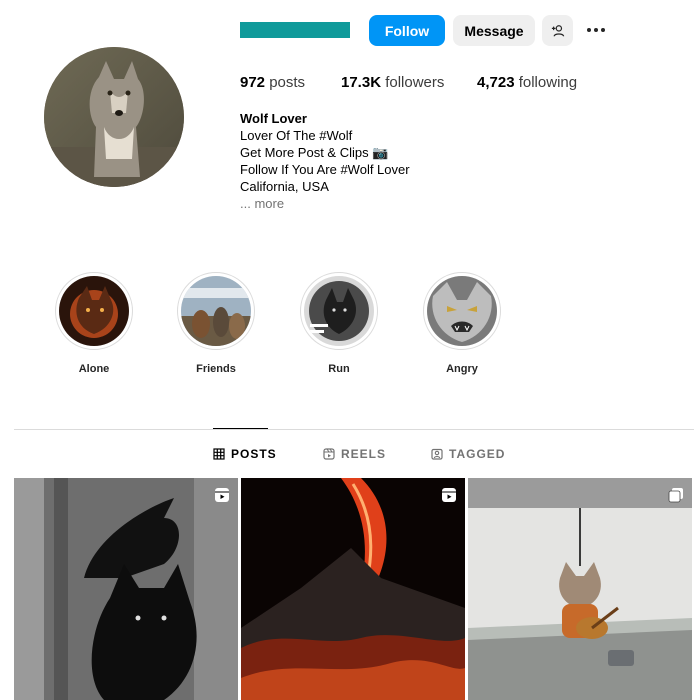 The width and height of the screenshot is (700, 700). Describe the element at coordinates (675, 495) in the screenshot. I see `carousel-icon` at that location.